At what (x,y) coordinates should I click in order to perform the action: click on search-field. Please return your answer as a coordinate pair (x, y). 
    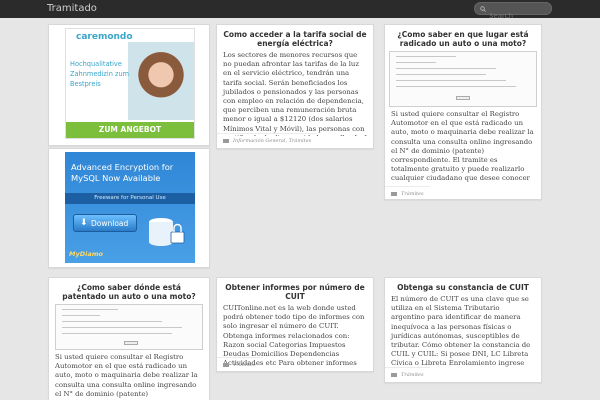
    Looking at the image, I should click on (513, 12).